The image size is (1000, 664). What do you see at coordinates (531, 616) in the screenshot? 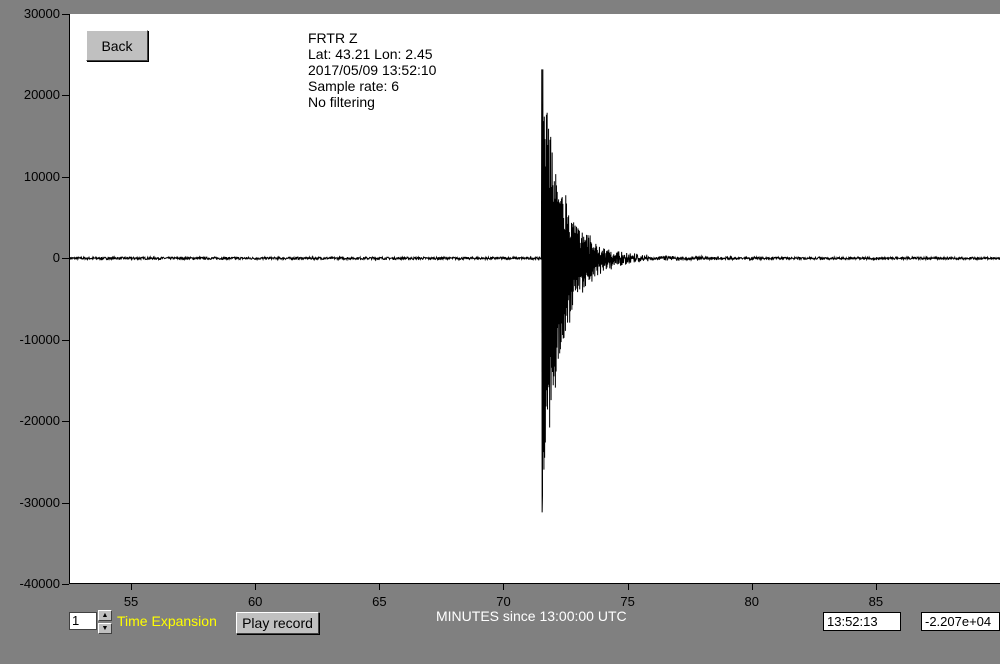
I see `x-axis-title: MINUTES since 13:00:00 UTC` at bounding box center [531, 616].